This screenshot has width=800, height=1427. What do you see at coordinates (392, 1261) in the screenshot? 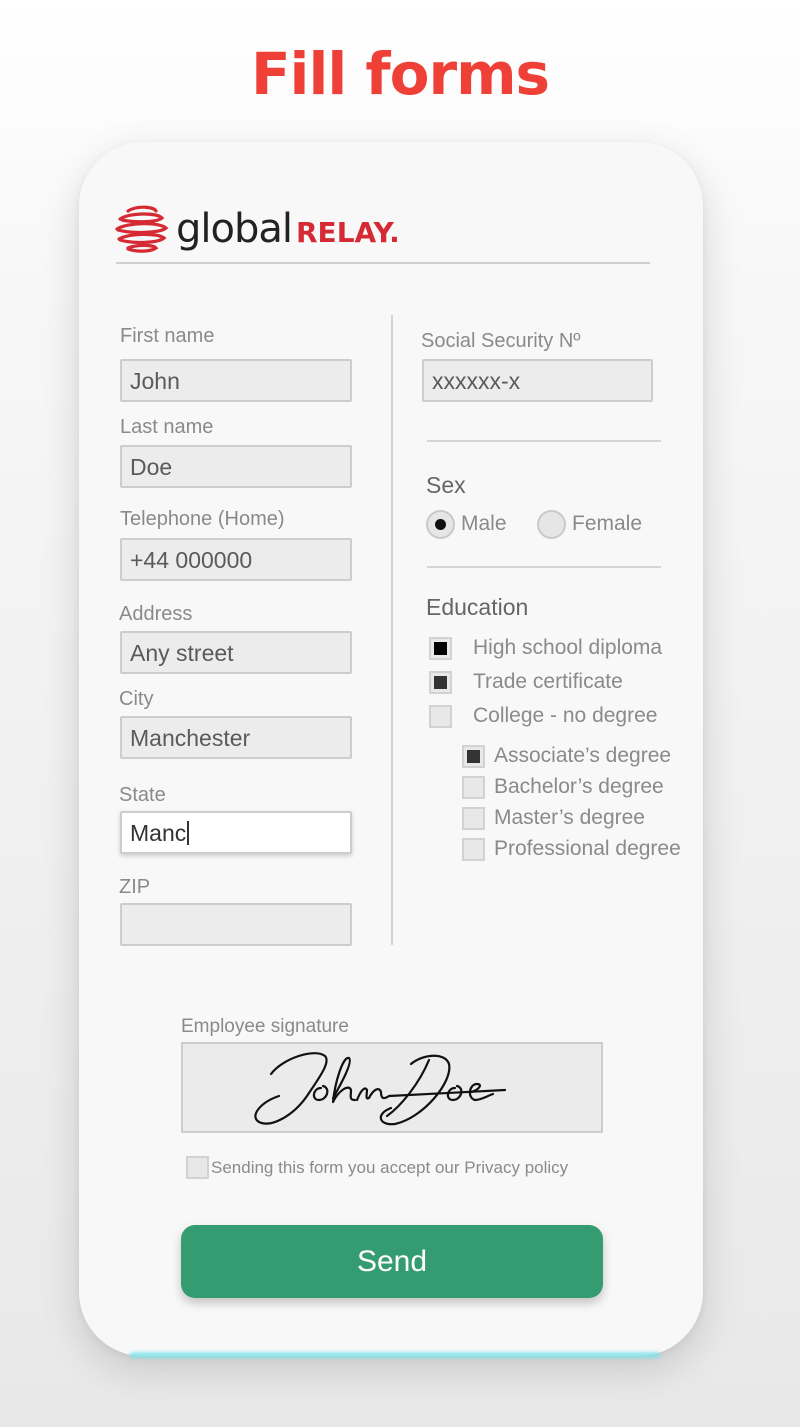
I see `send-button: Send` at bounding box center [392, 1261].